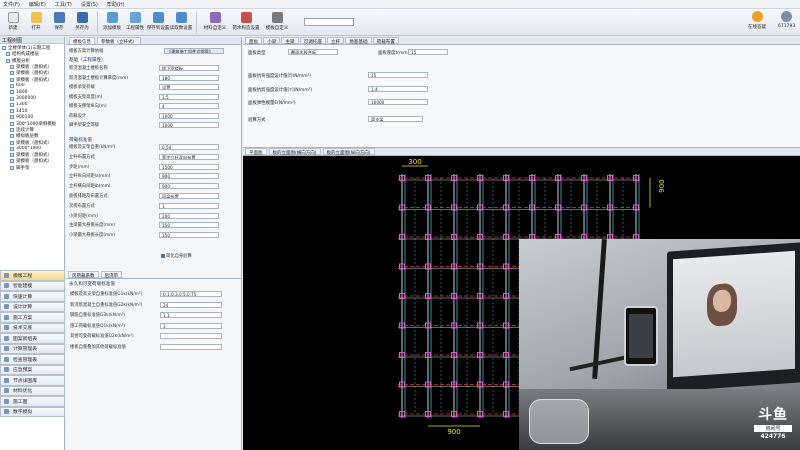 Image resolution: width=800 pixels, height=450 pixels. I want to click on field-label: 小梁最大悬挑长度(mm), so click(92, 236).